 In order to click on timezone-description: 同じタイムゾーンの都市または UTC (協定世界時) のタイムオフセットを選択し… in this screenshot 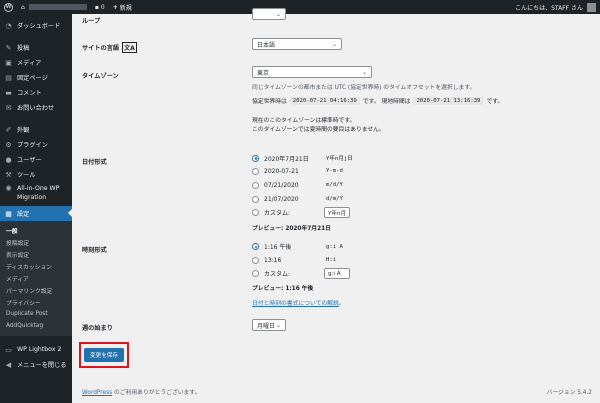, I will do `click(364, 88)`.